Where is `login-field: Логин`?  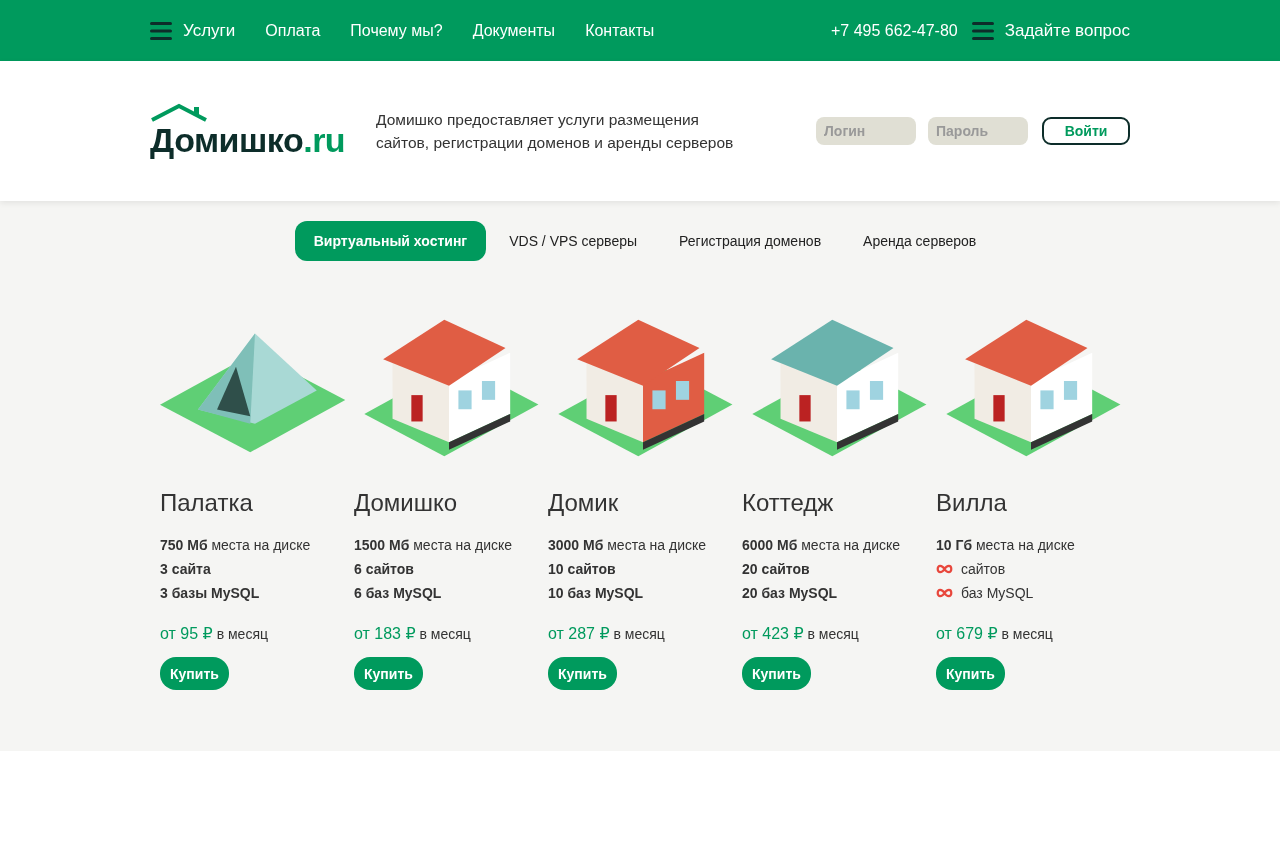
login-field: Логин is located at coordinates (866, 131).